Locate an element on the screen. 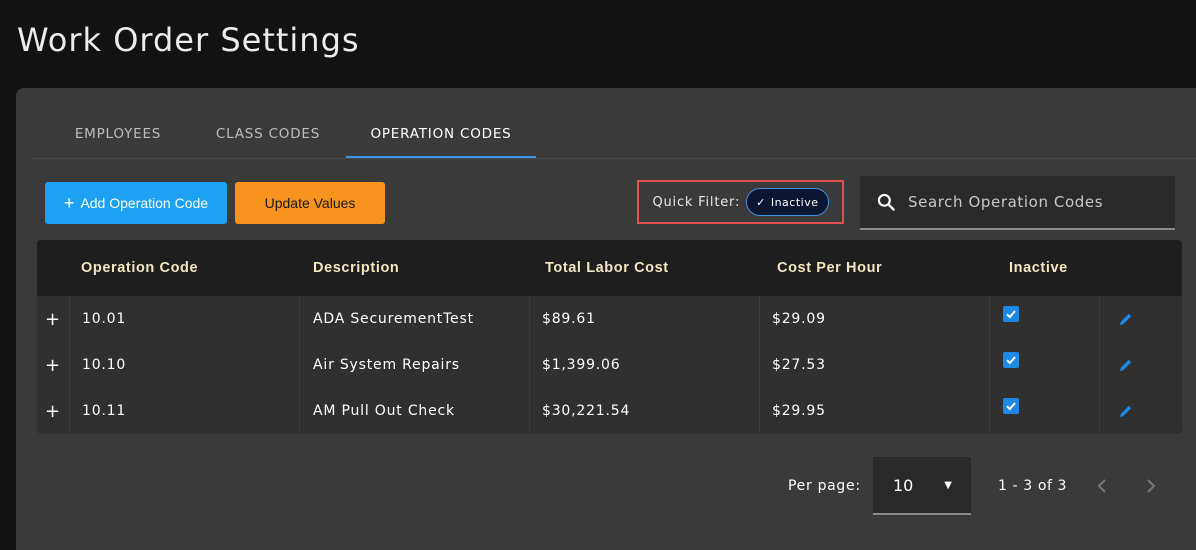  next-page-button is located at coordinates (1151, 486).